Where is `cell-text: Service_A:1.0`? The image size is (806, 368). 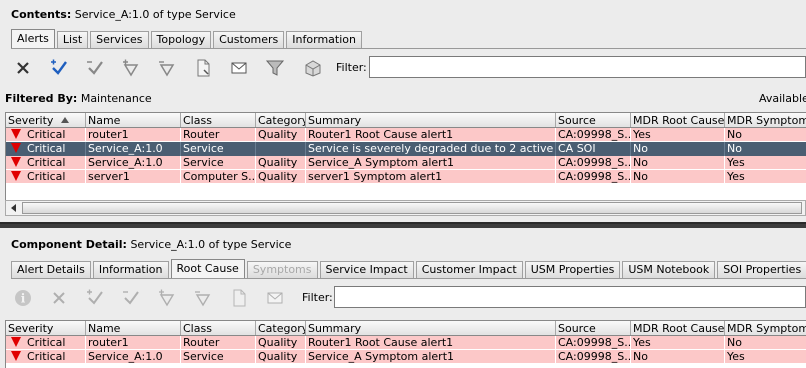
cell-text: Service_A:1.0 is located at coordinates (125, 162).